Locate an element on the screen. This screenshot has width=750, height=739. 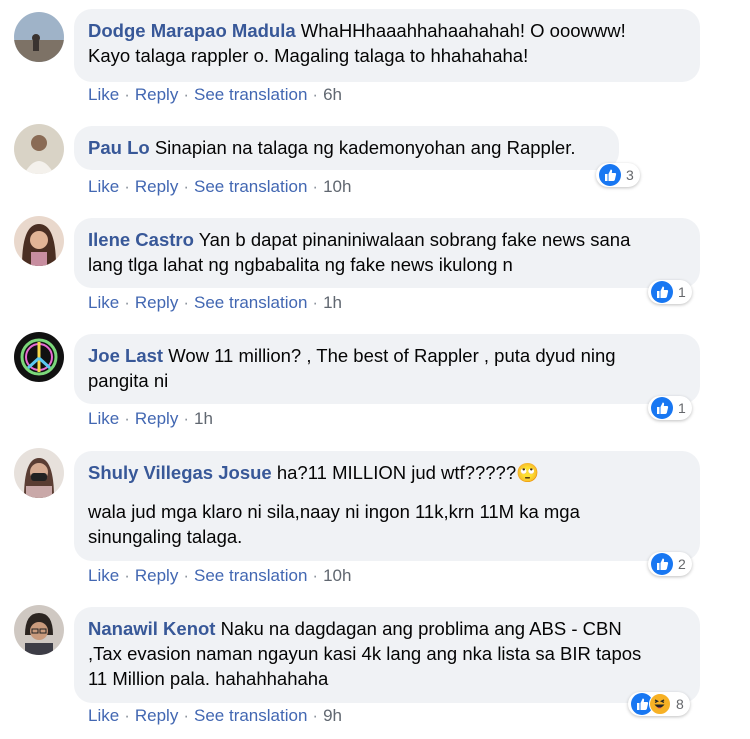
comment-author: Joe Last is located at coordinates (125, 355).